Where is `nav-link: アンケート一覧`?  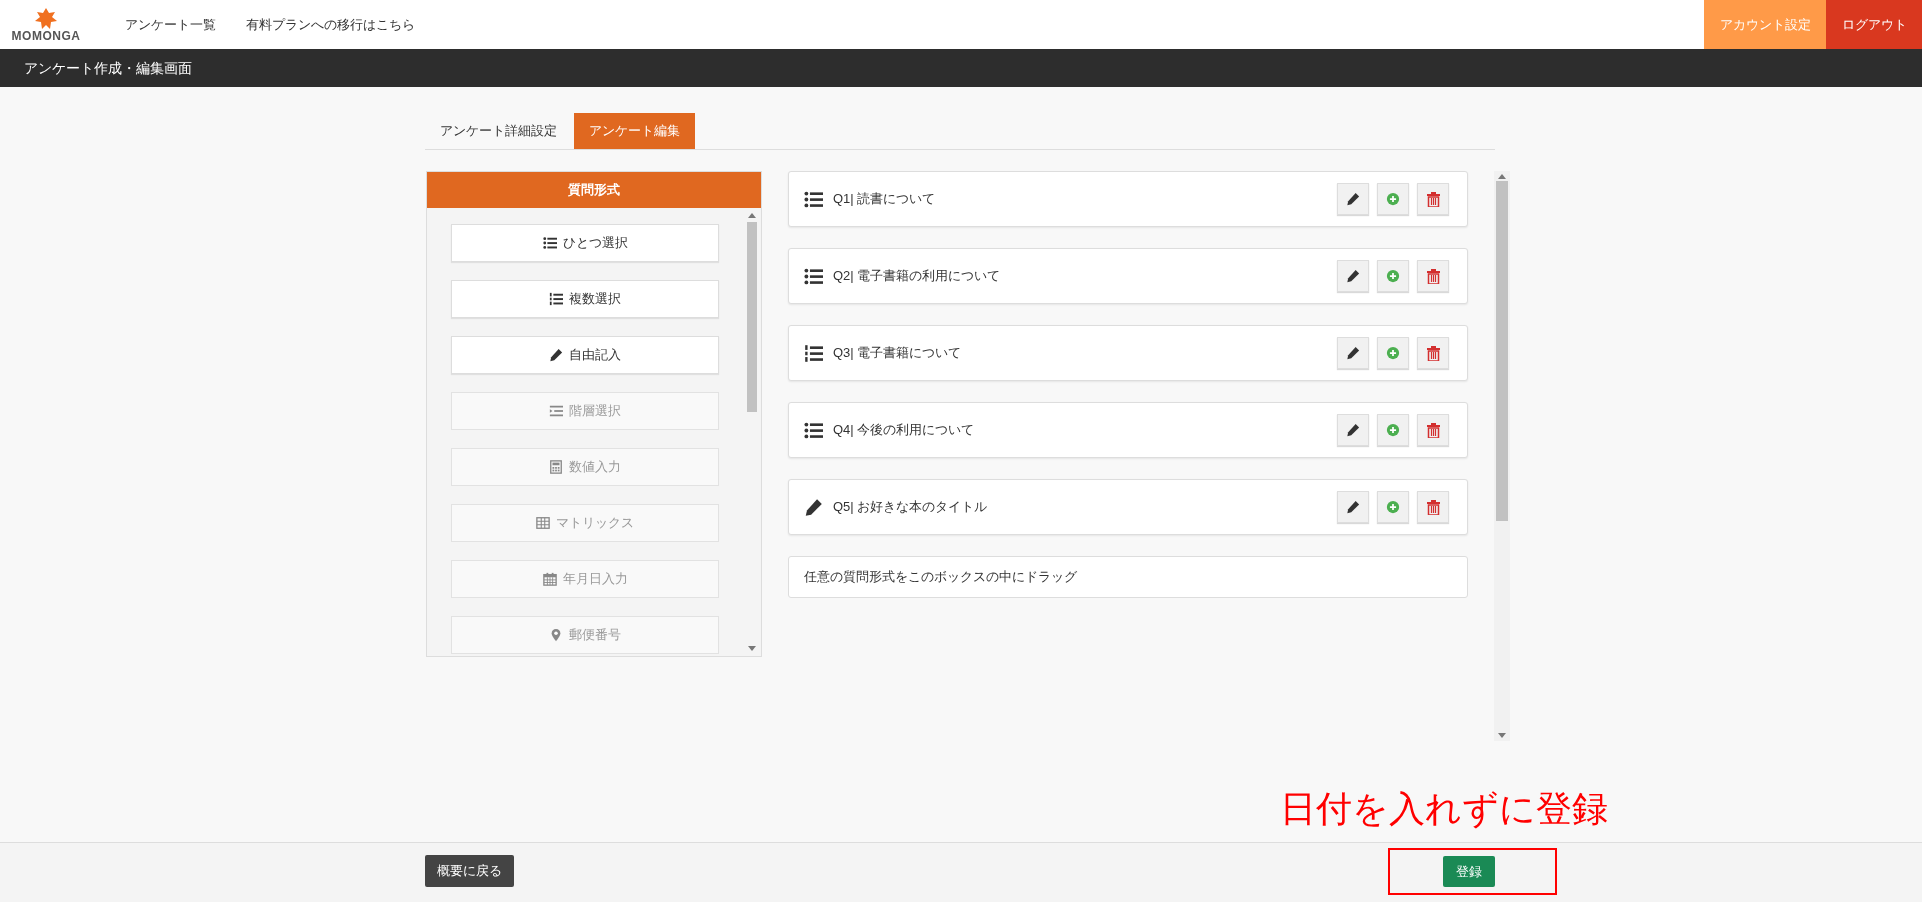 nav-link: アンケート一覧 is located at coordinates (170, 24).